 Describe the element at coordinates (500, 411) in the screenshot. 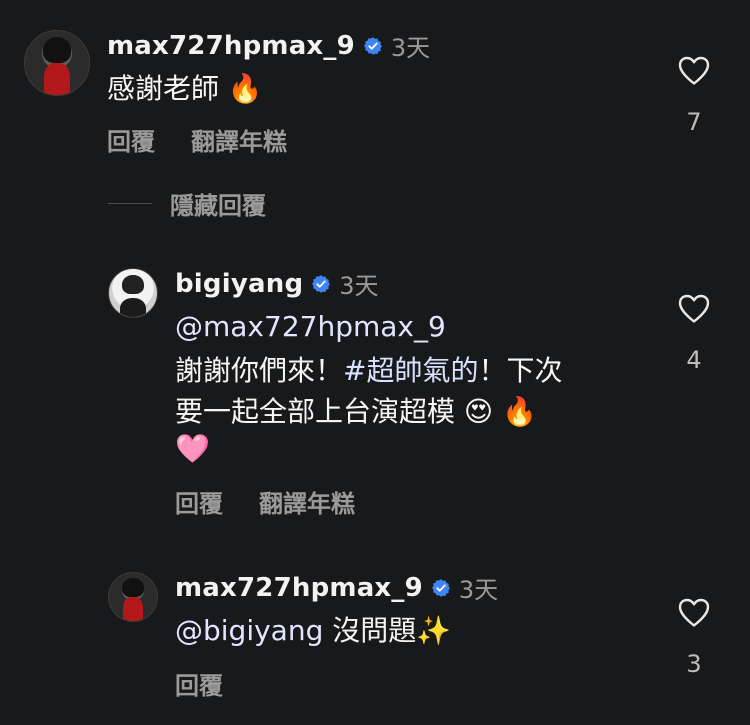

I see `heart-eyes-fire-emoji: 😍 🔥` at that location.